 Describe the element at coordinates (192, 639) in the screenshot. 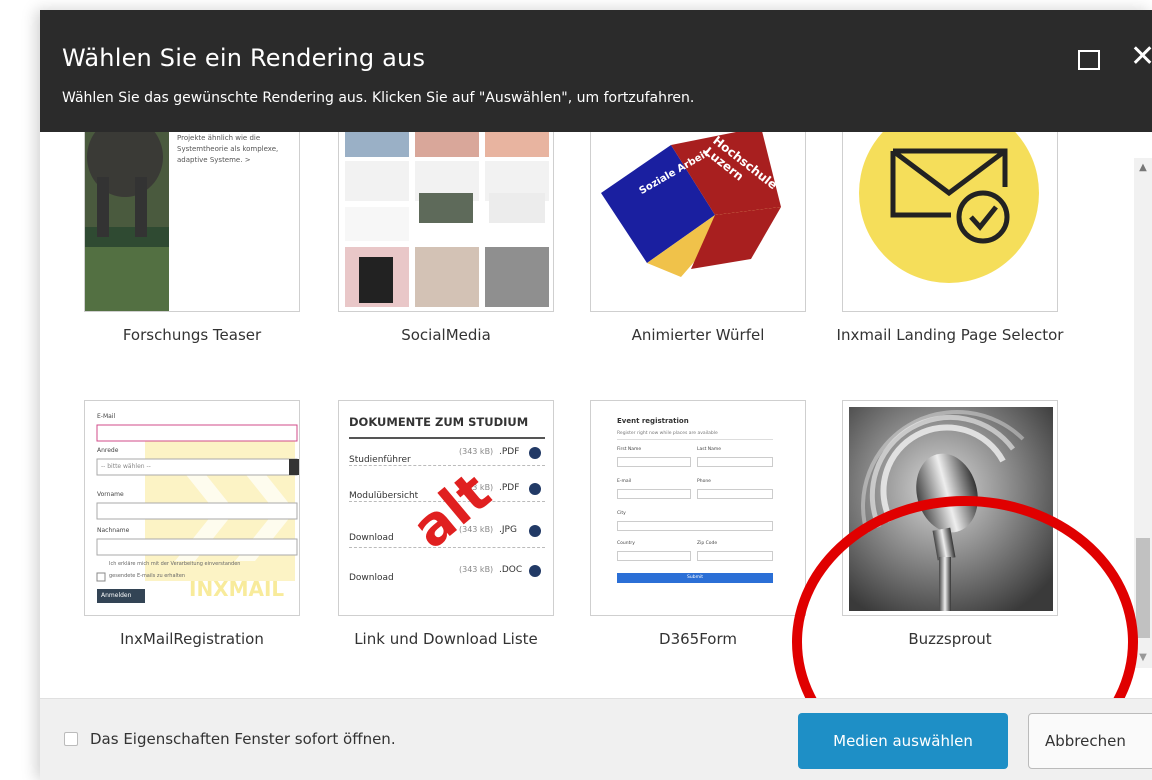

I see `rendering-label: InxMailRegistration` at that location.